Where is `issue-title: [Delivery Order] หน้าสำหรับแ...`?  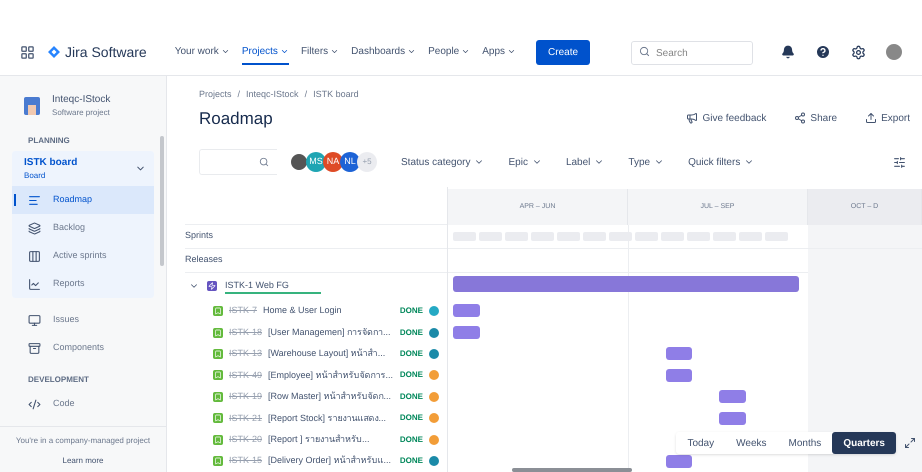
issue-title: [Delivery Order] หน้าสำหรับแ... is located at coordinates (331, 461).